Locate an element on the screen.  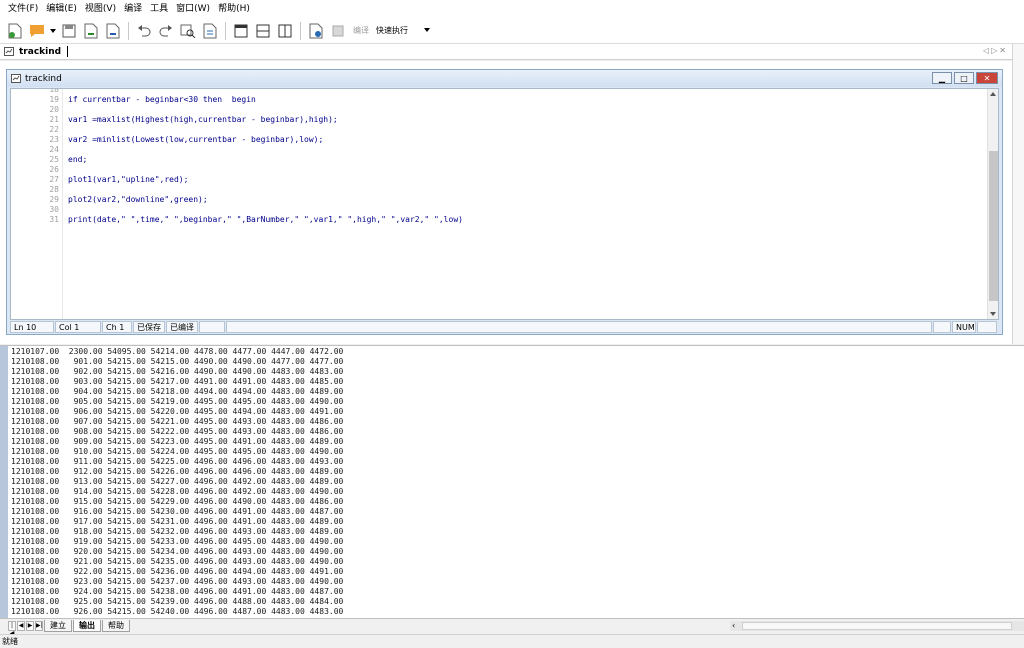
editor-vertical-scrollbar is located at coordinates (992, 204).